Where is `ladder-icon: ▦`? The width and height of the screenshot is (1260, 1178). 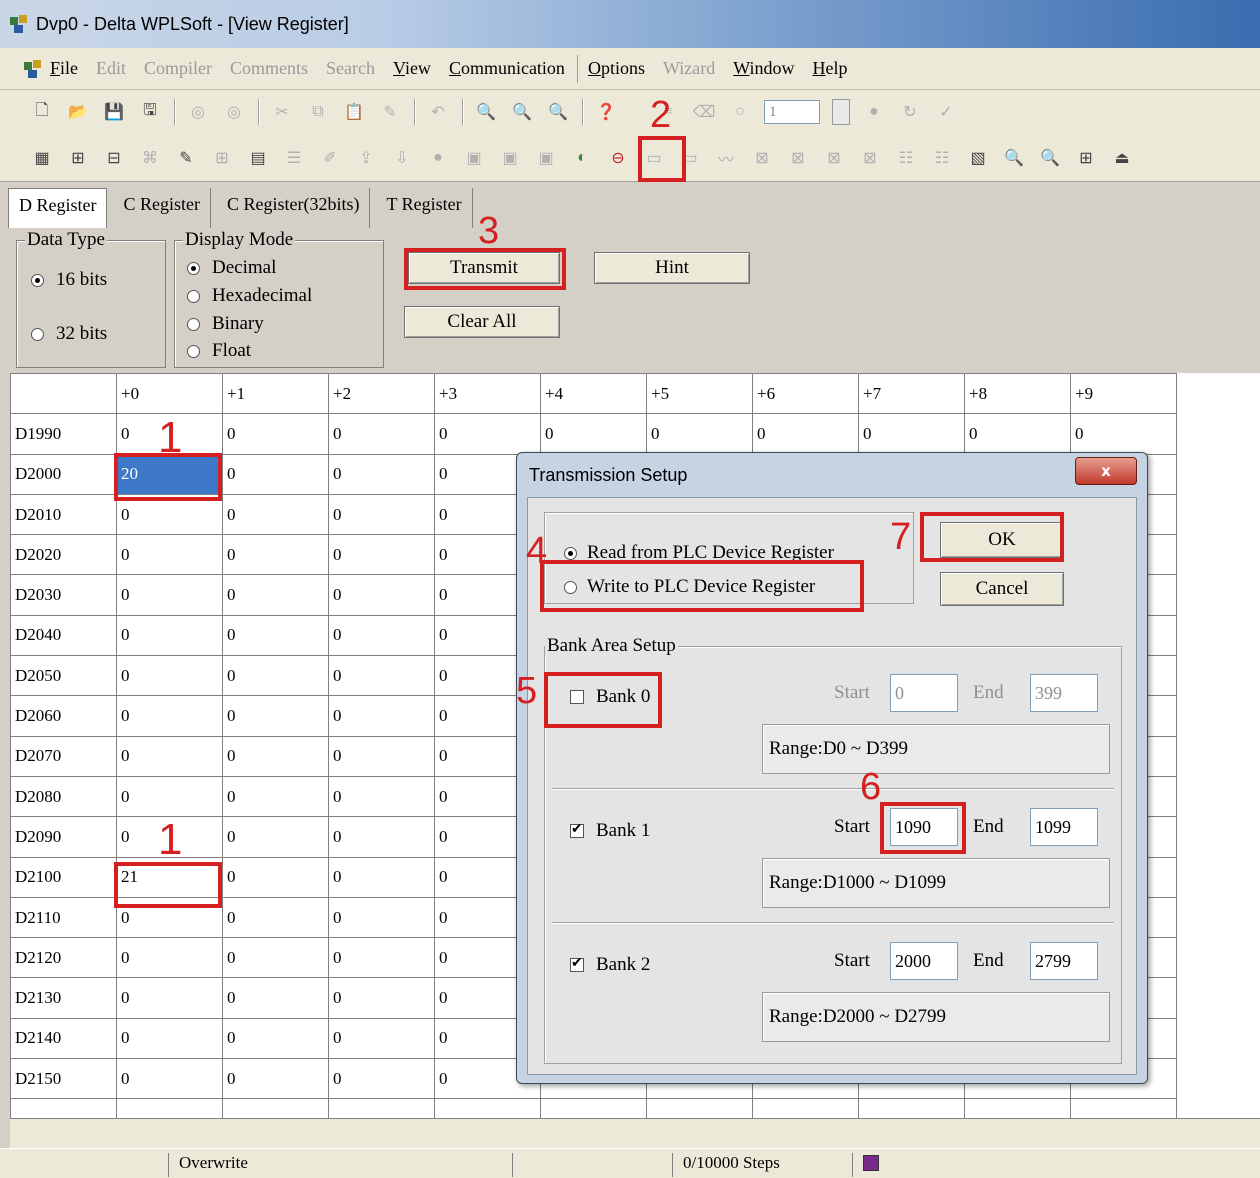
ladder-icon: ▦ is located at coordinates (42, 158).